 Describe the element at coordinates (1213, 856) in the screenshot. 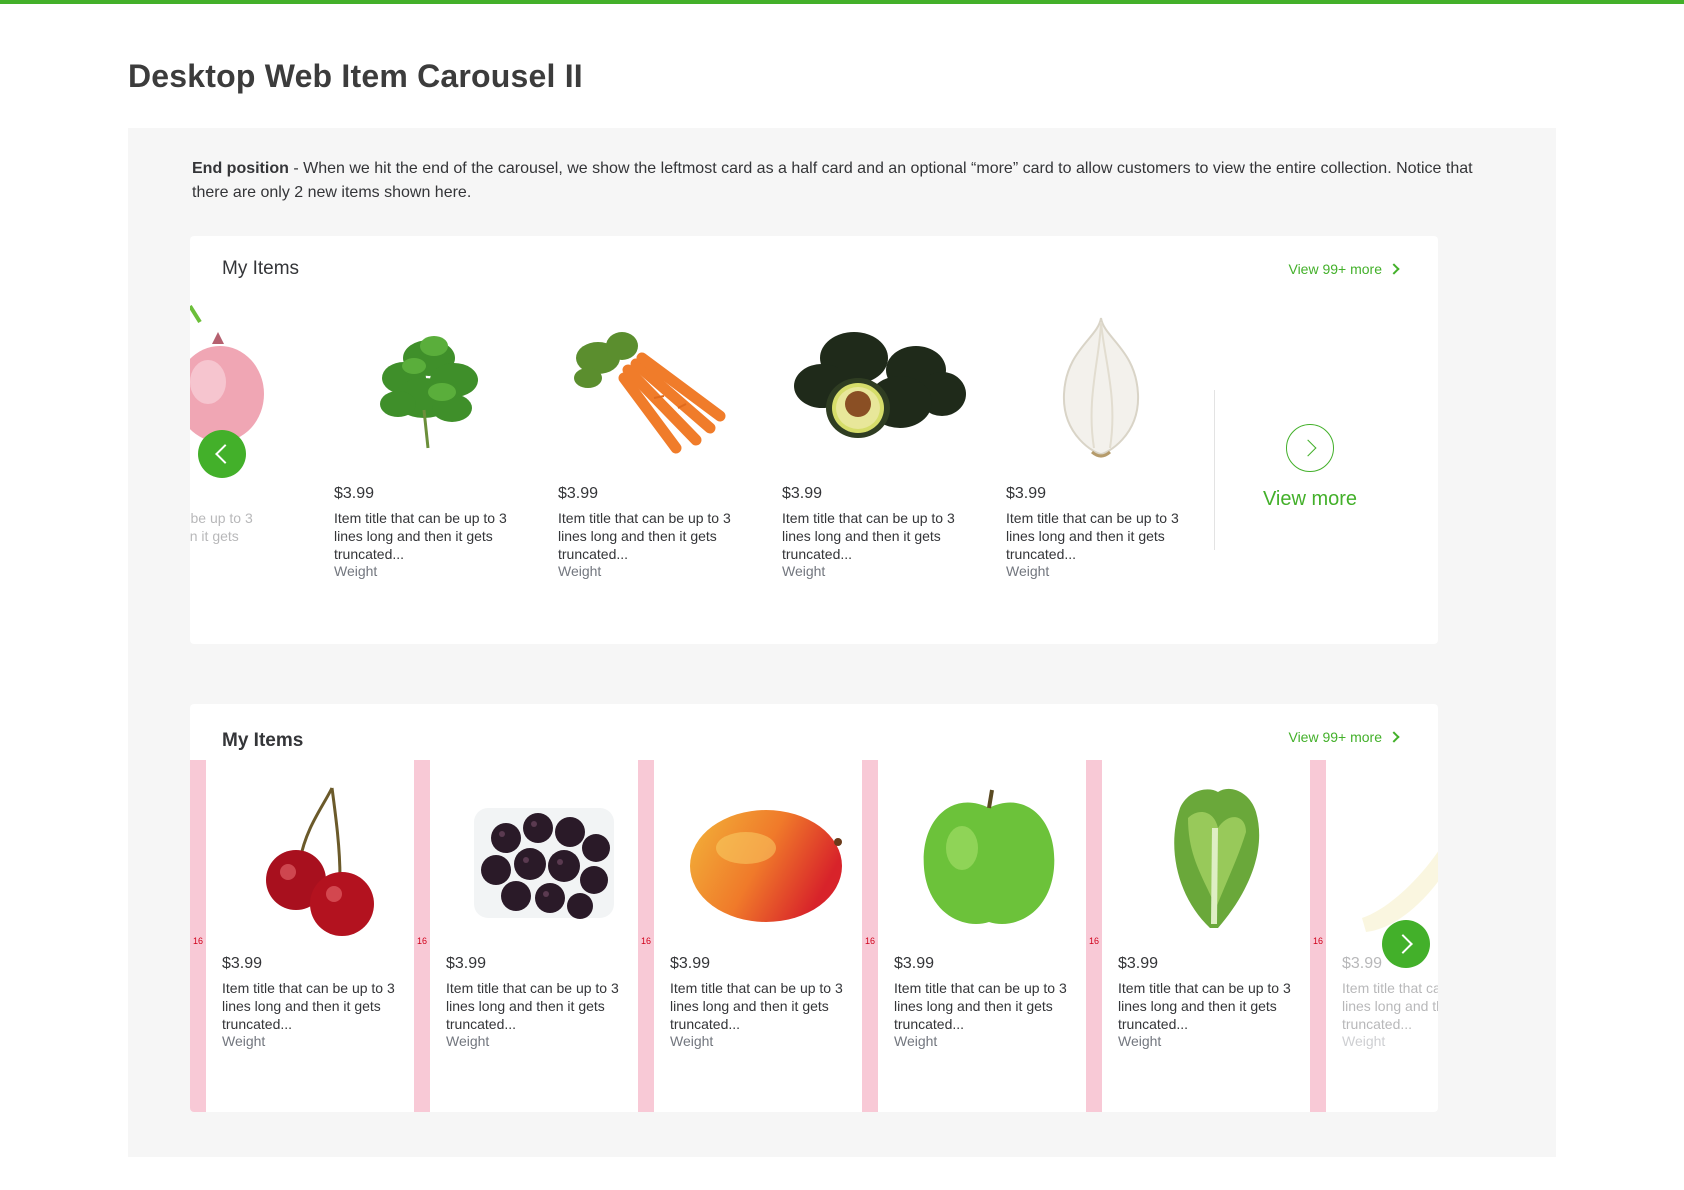

I see `romaine-image` at that location.